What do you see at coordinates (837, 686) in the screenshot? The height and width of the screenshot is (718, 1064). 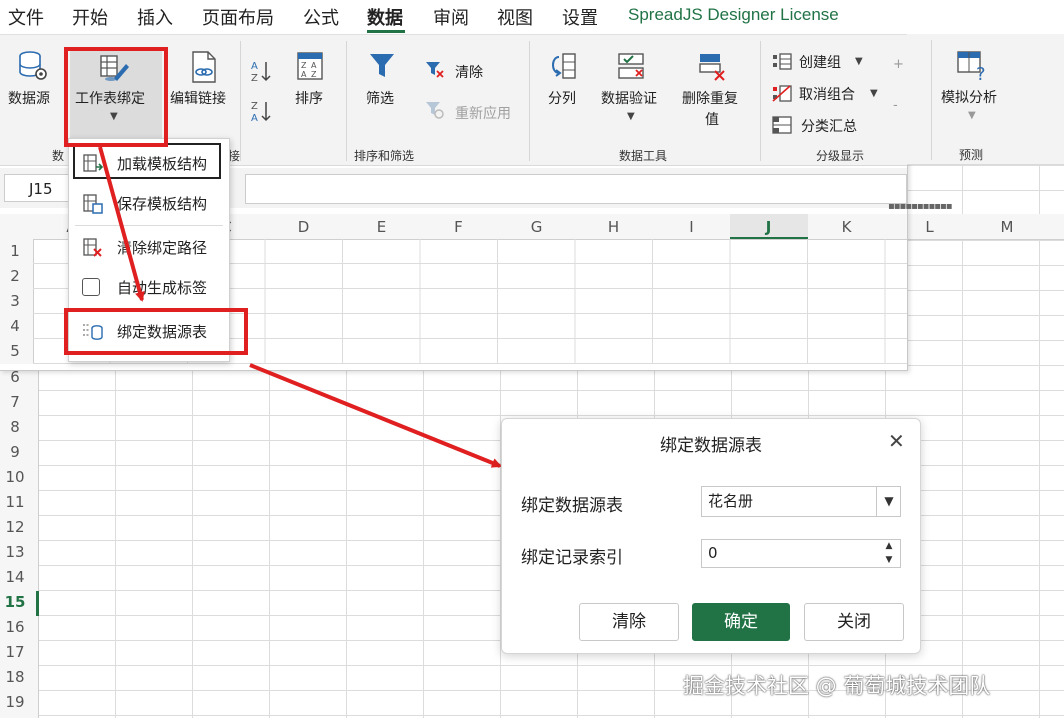 I see `watermark: 掘金技术社区 @ 葡萄城技术团队` at bounding box center [837, 686].